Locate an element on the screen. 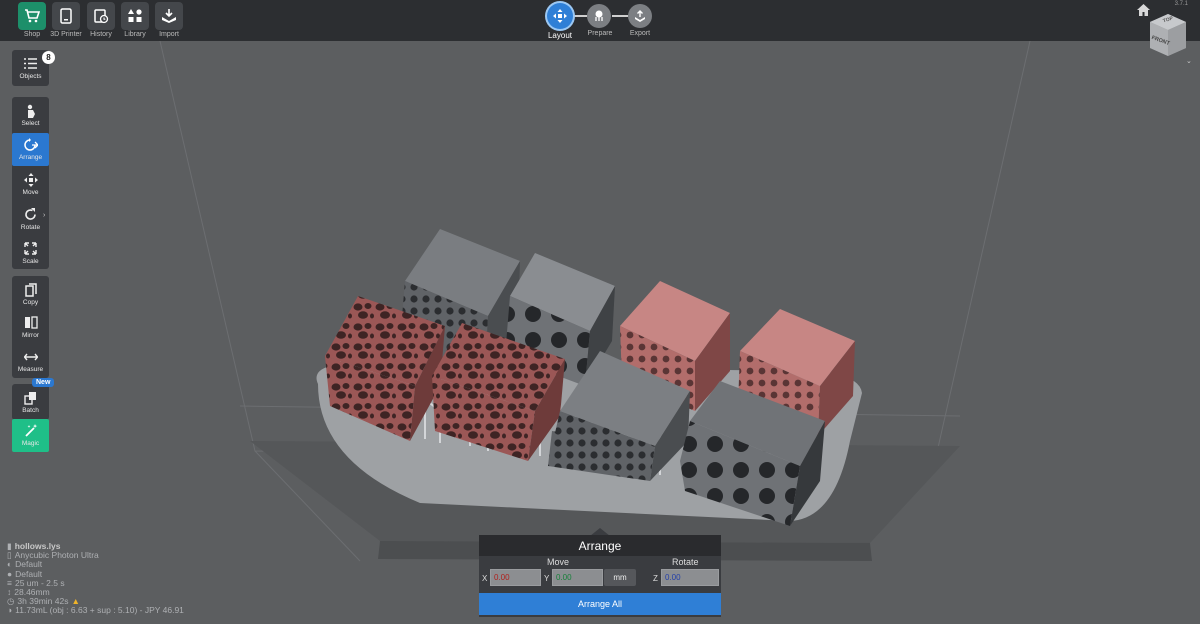 Image resolution: width=1200 pixels, height=624 pixels. tool-arrange: Arrange is located at coordinates (30, 149).